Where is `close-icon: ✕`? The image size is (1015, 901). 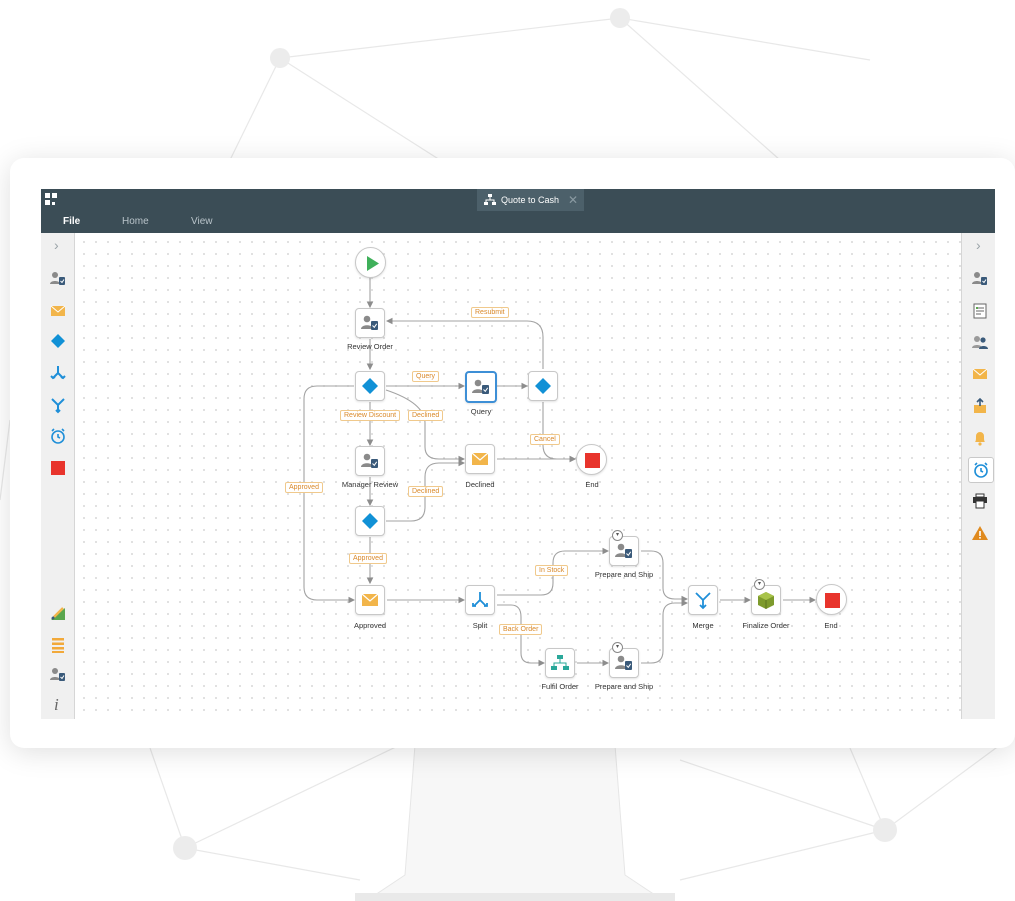
close-icon: ✕ is located at coordinates (573, 200).